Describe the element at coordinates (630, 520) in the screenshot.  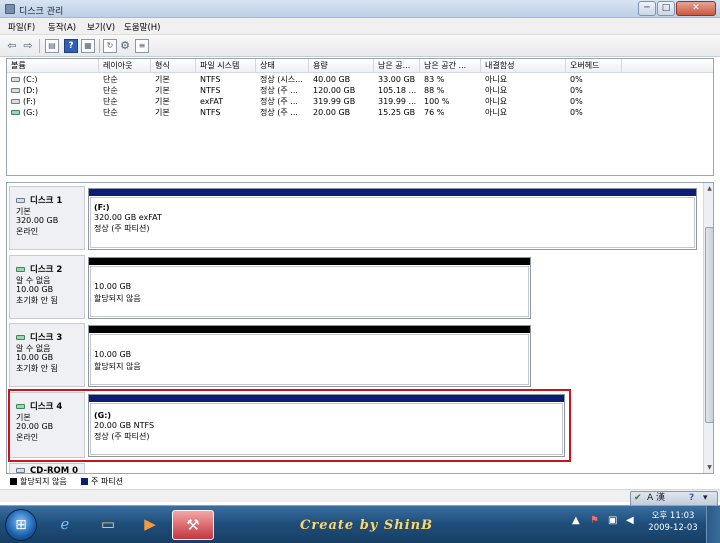
I see `volume-speaker-icon: ◀` at that location.